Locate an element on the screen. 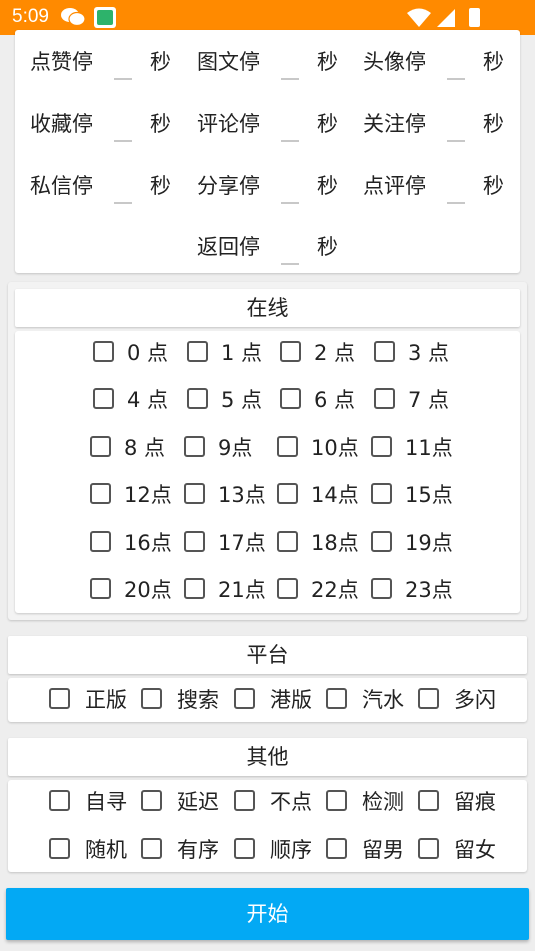 This screenshot has height=951, width=535. hour-label: 14点 is located at coordinates (335, 495).